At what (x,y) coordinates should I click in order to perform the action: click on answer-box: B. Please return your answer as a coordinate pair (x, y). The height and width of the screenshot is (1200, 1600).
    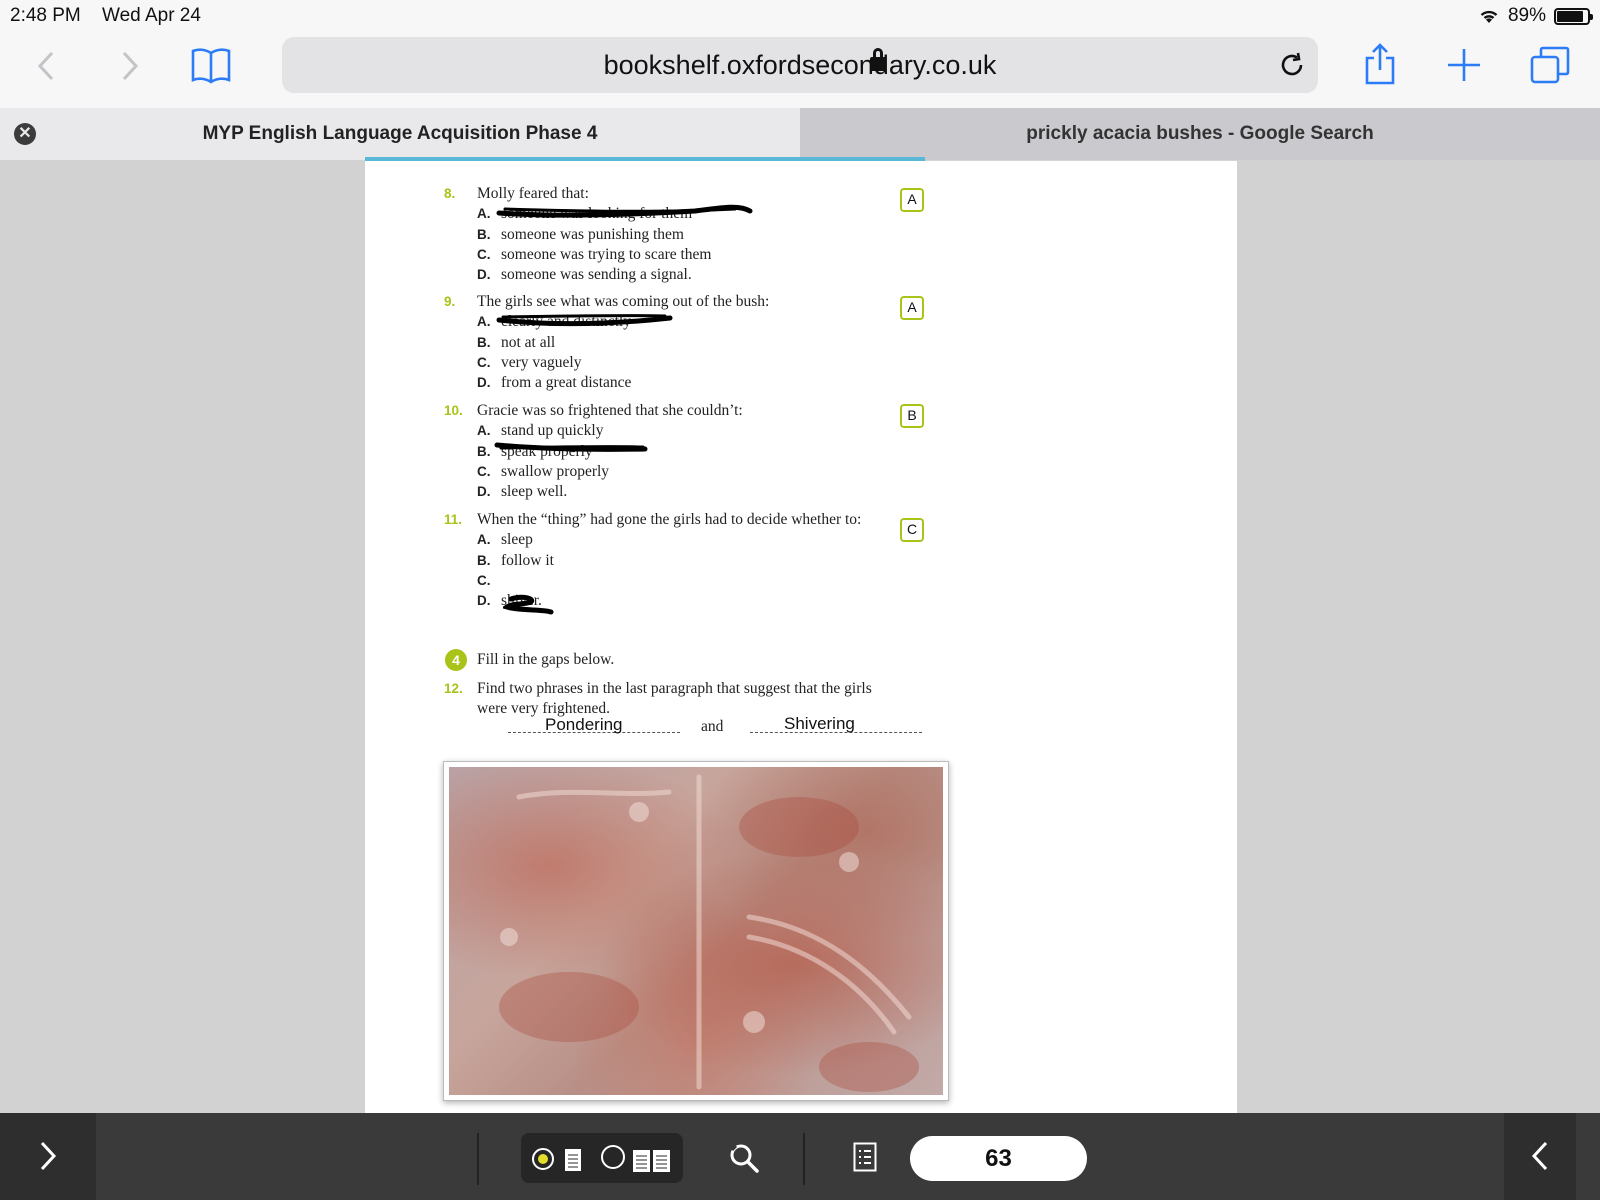
    Looking at the image, I should click on (912, 416).